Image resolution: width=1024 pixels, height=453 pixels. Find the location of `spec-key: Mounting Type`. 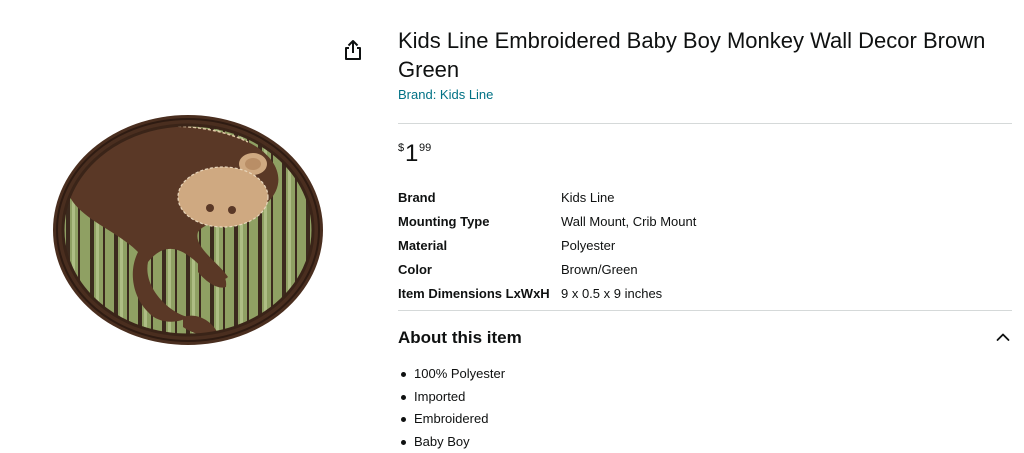

spec-key: Mounting Type is located at coordinates (479, 221).